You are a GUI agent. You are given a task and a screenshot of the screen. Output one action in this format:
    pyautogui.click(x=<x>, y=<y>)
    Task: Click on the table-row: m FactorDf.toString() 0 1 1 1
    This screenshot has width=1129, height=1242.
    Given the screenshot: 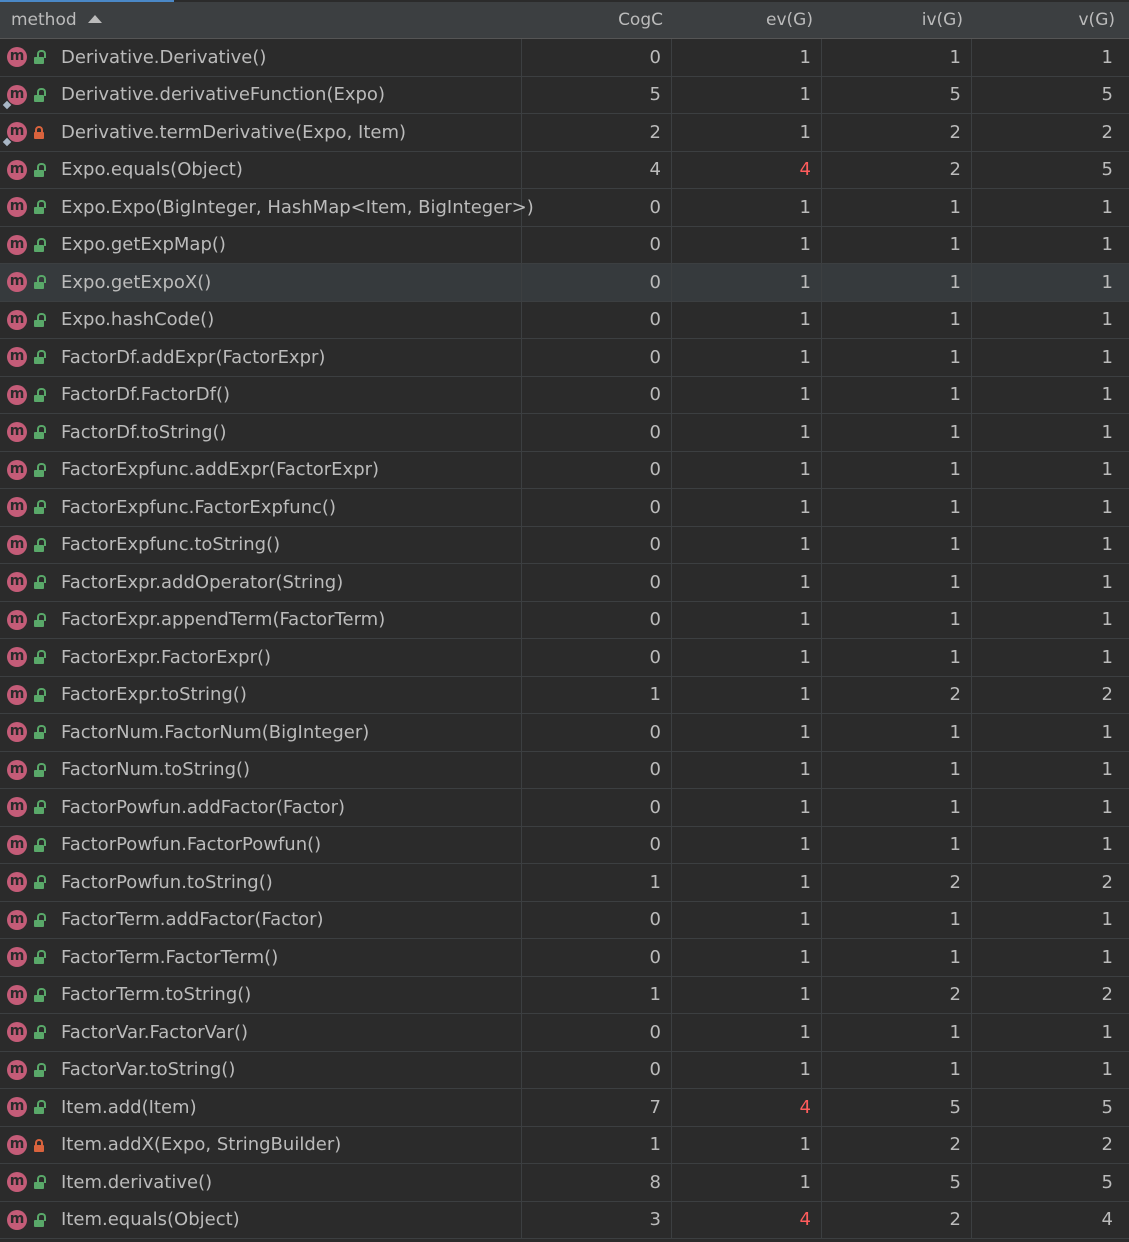 What is the action you would take?
    pyautogui.click(x=564, y=433)
    